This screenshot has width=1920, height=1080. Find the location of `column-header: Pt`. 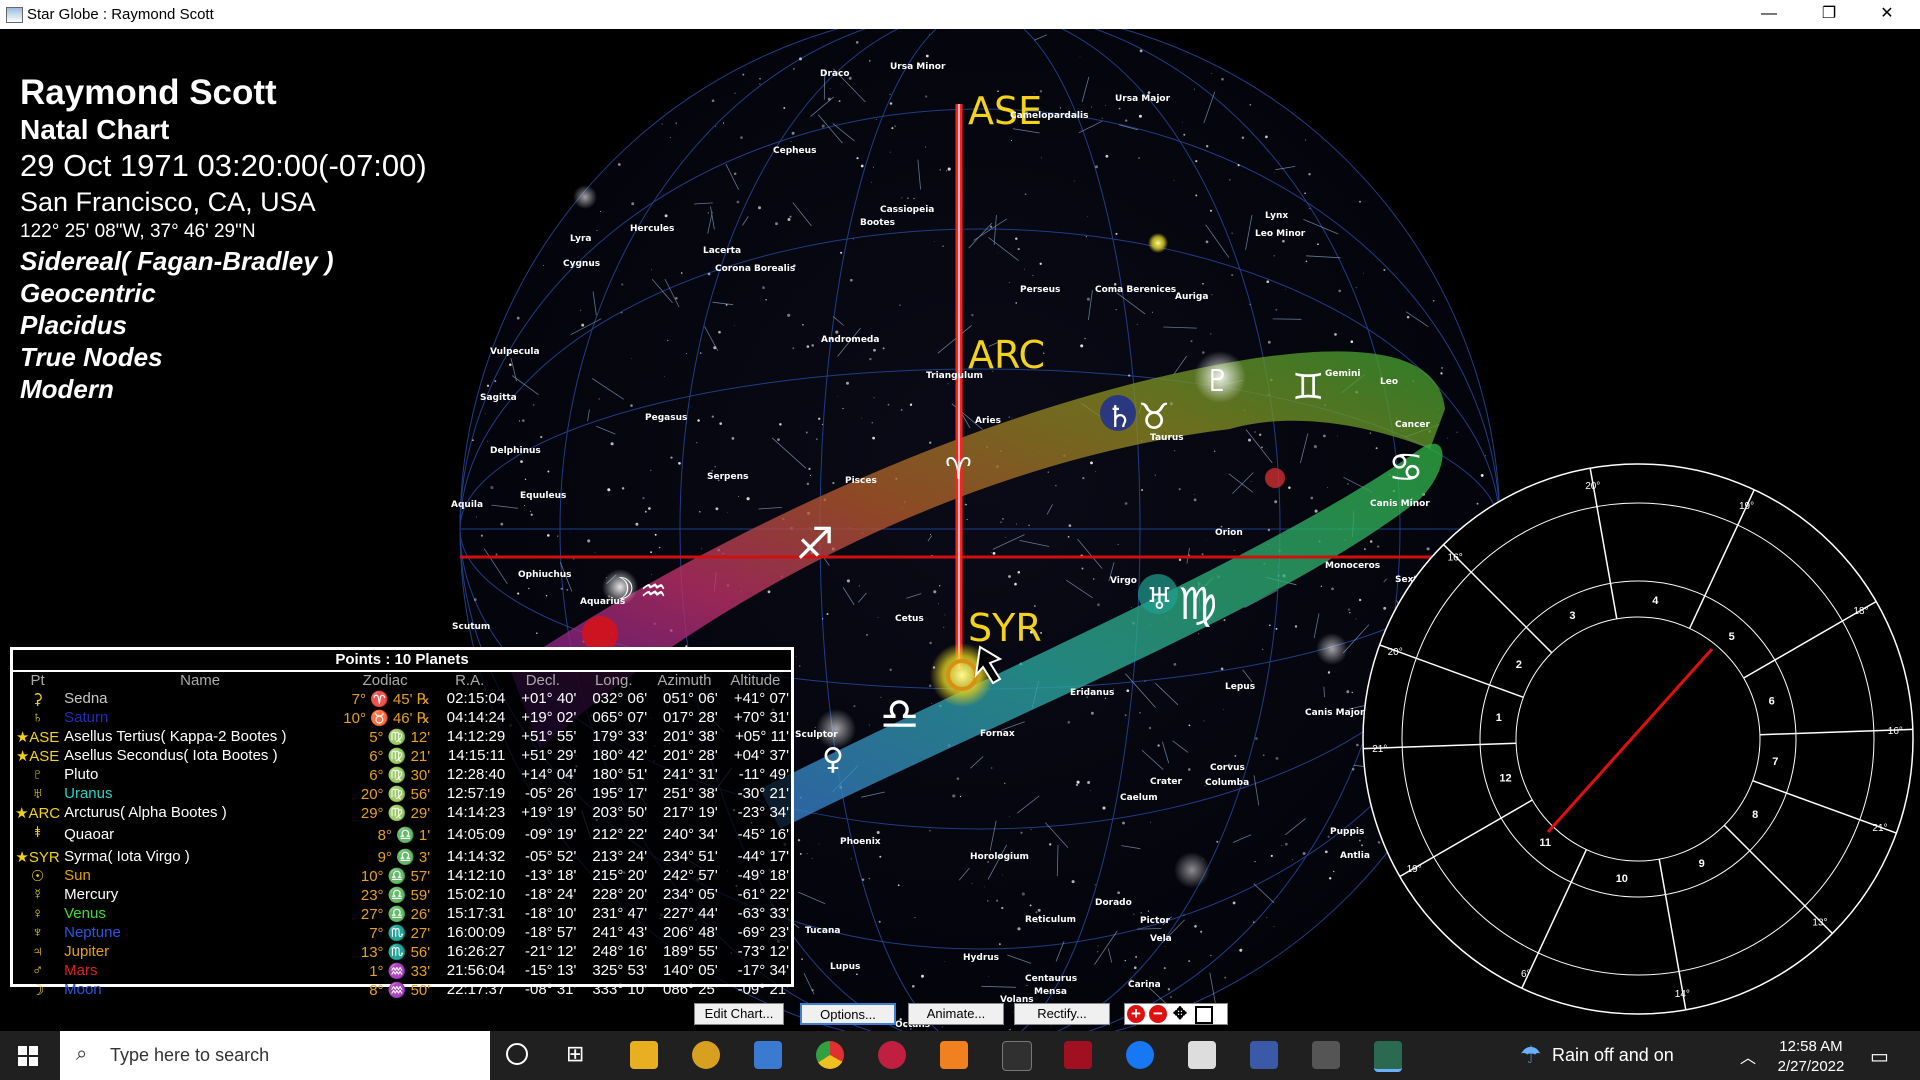

column-header: Pt is located at coordinates (37, 680).